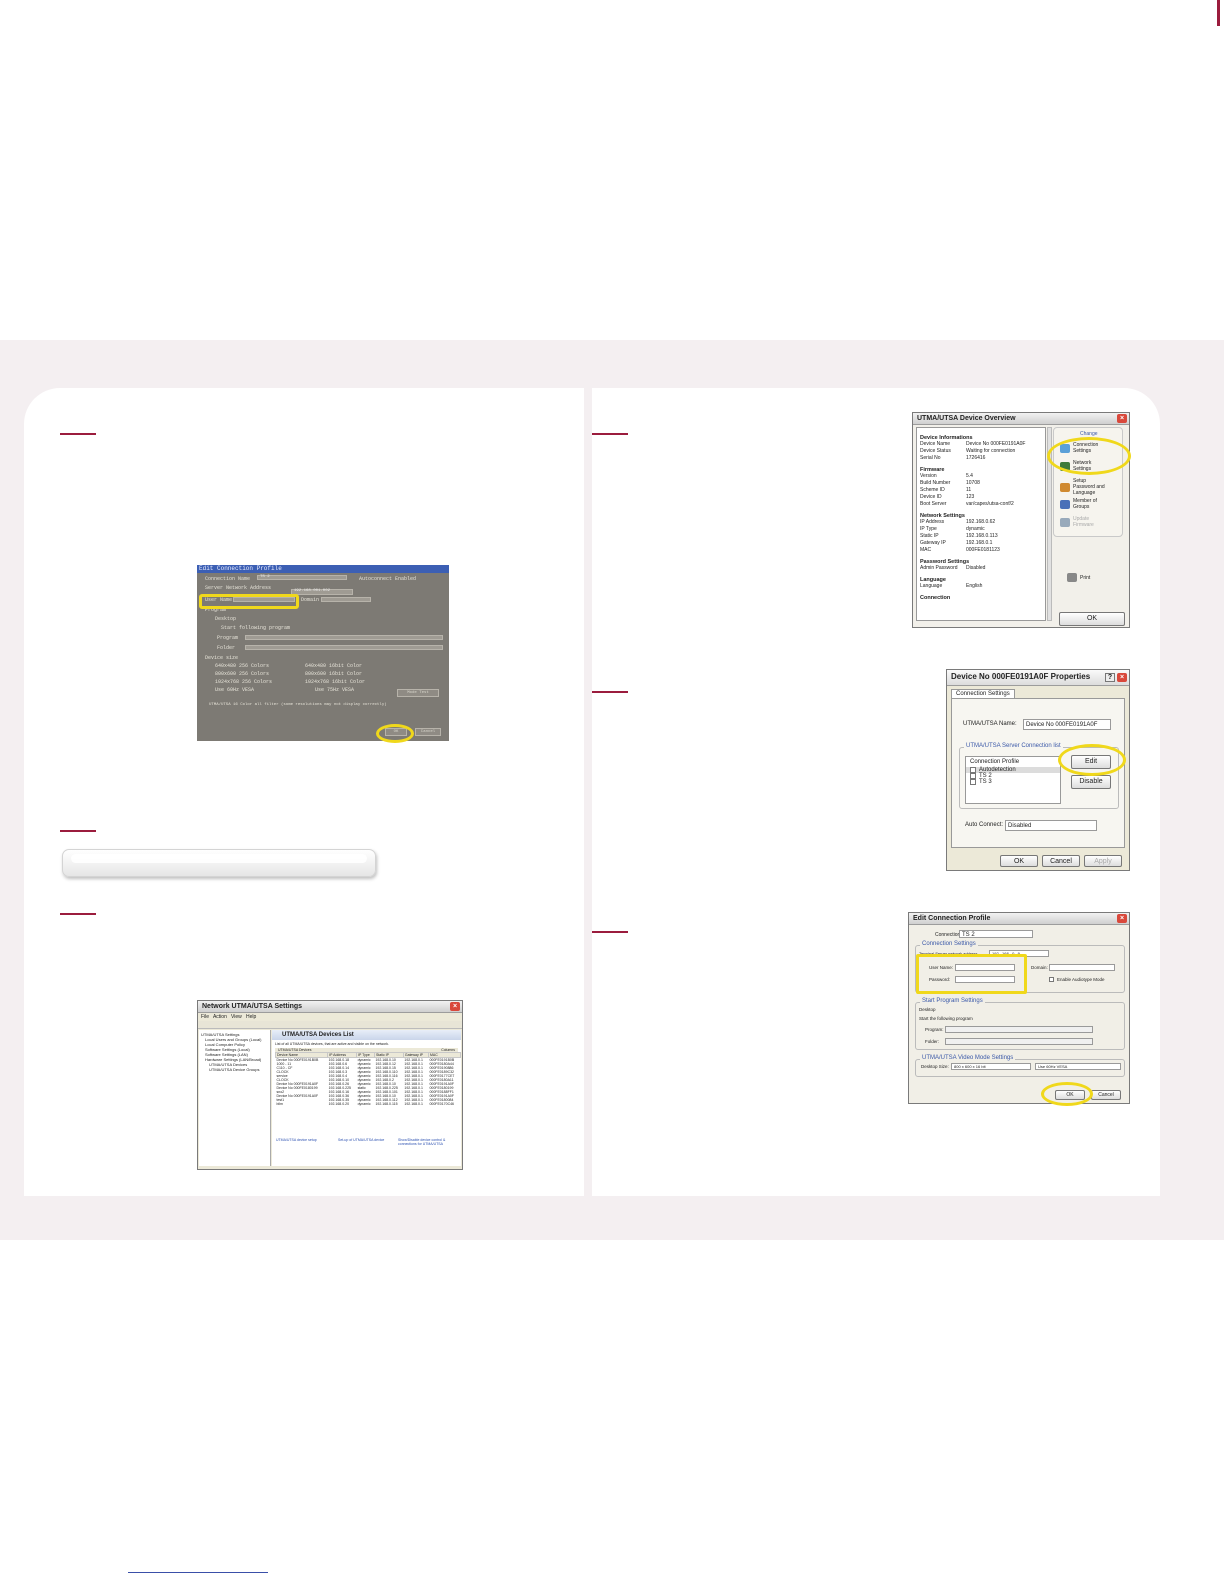 This screenshot has width=1224, height=1584. I want to click on info-value: dynamic, so click(975, 529).